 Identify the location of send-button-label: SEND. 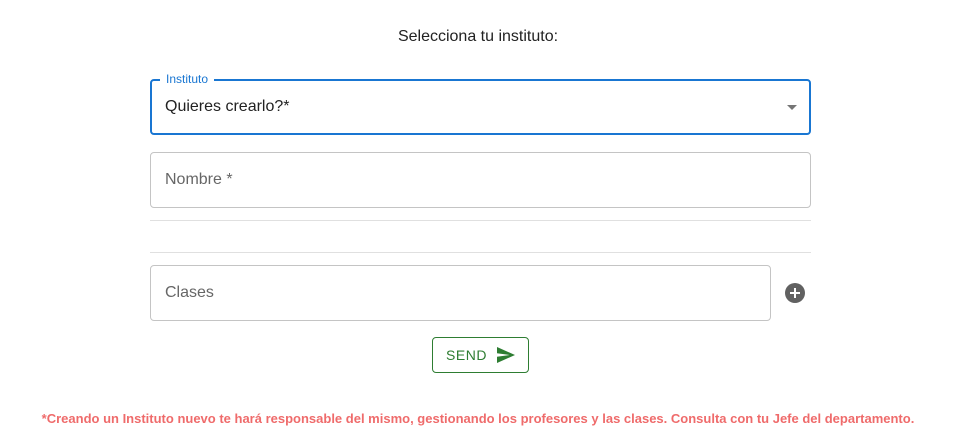
(466, 355).